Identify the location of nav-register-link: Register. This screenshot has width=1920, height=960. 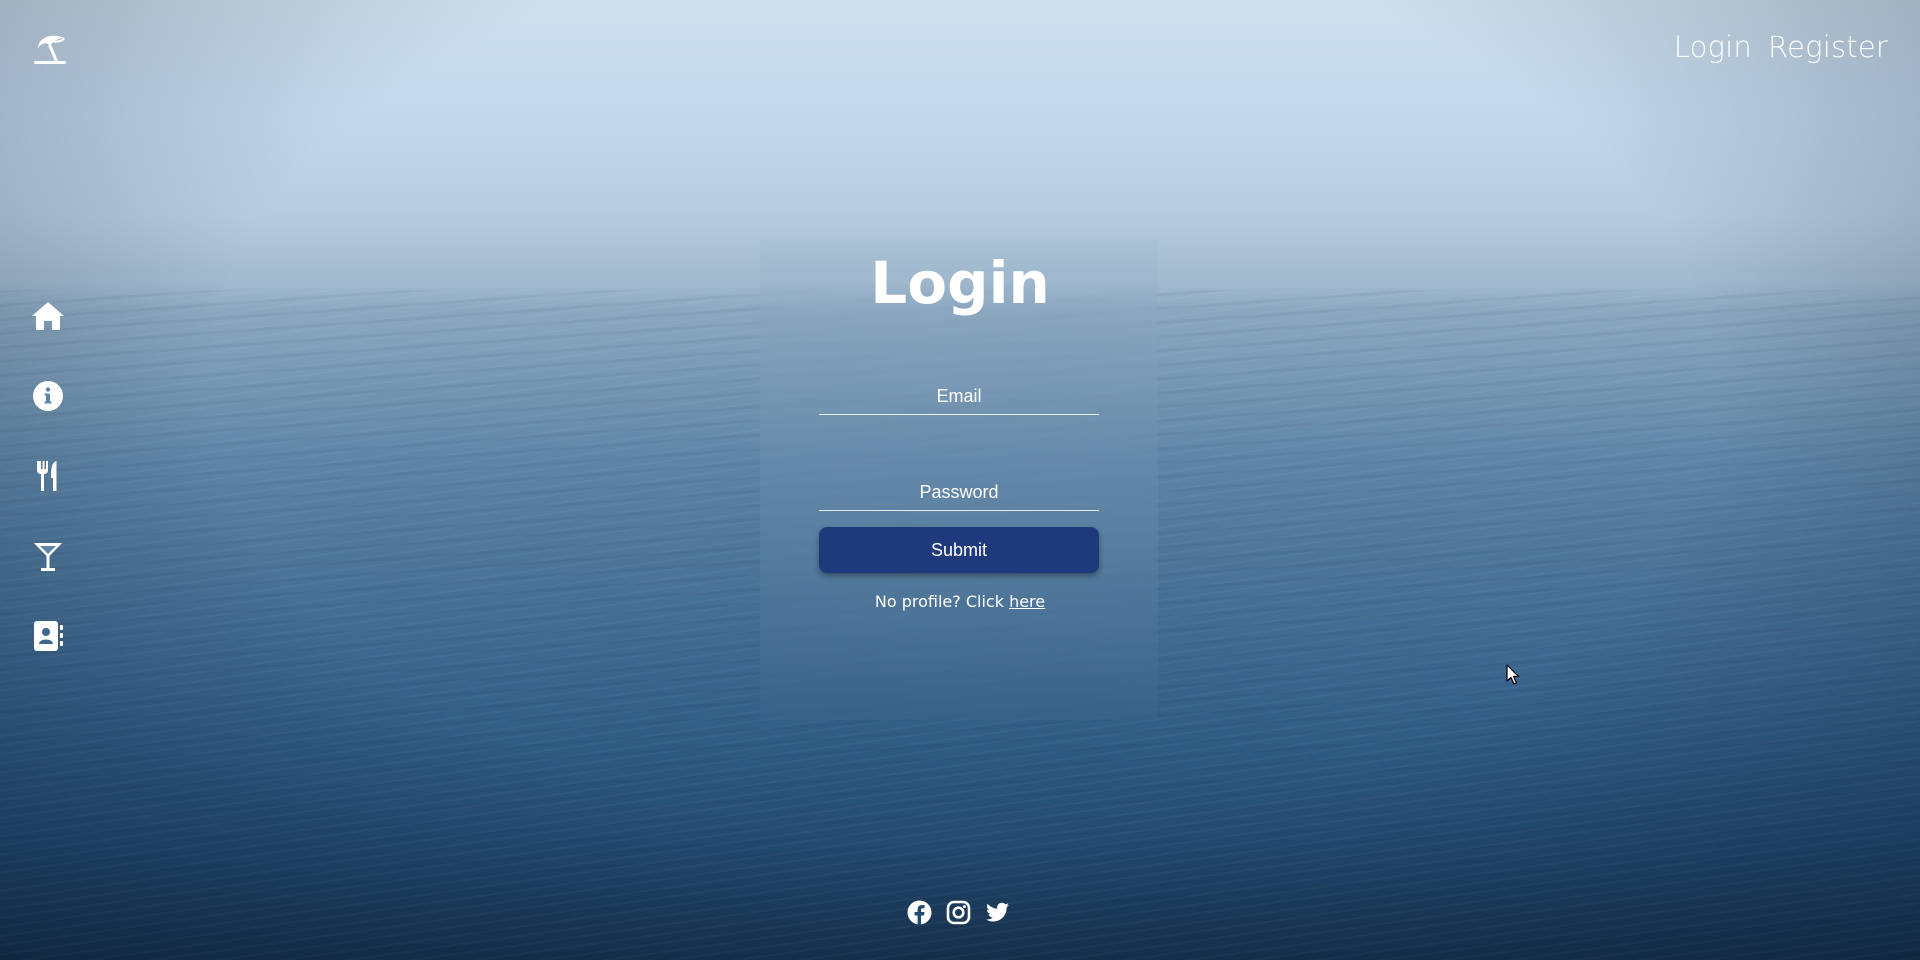
(1828, 47).